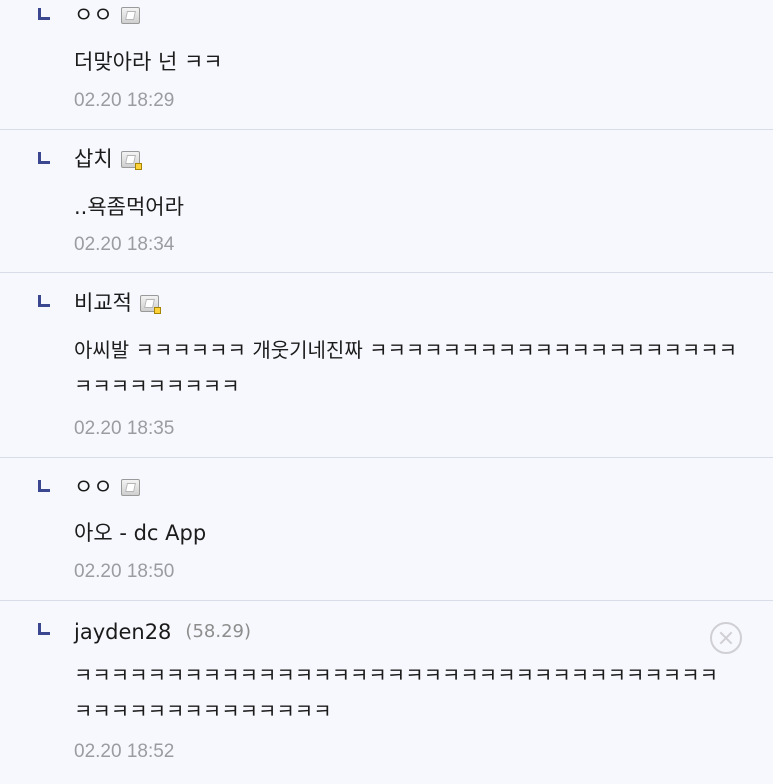  Describe the element at coordinates (103, 303) in the screenshot. I see `comment-nickname: 비교적` at that location.